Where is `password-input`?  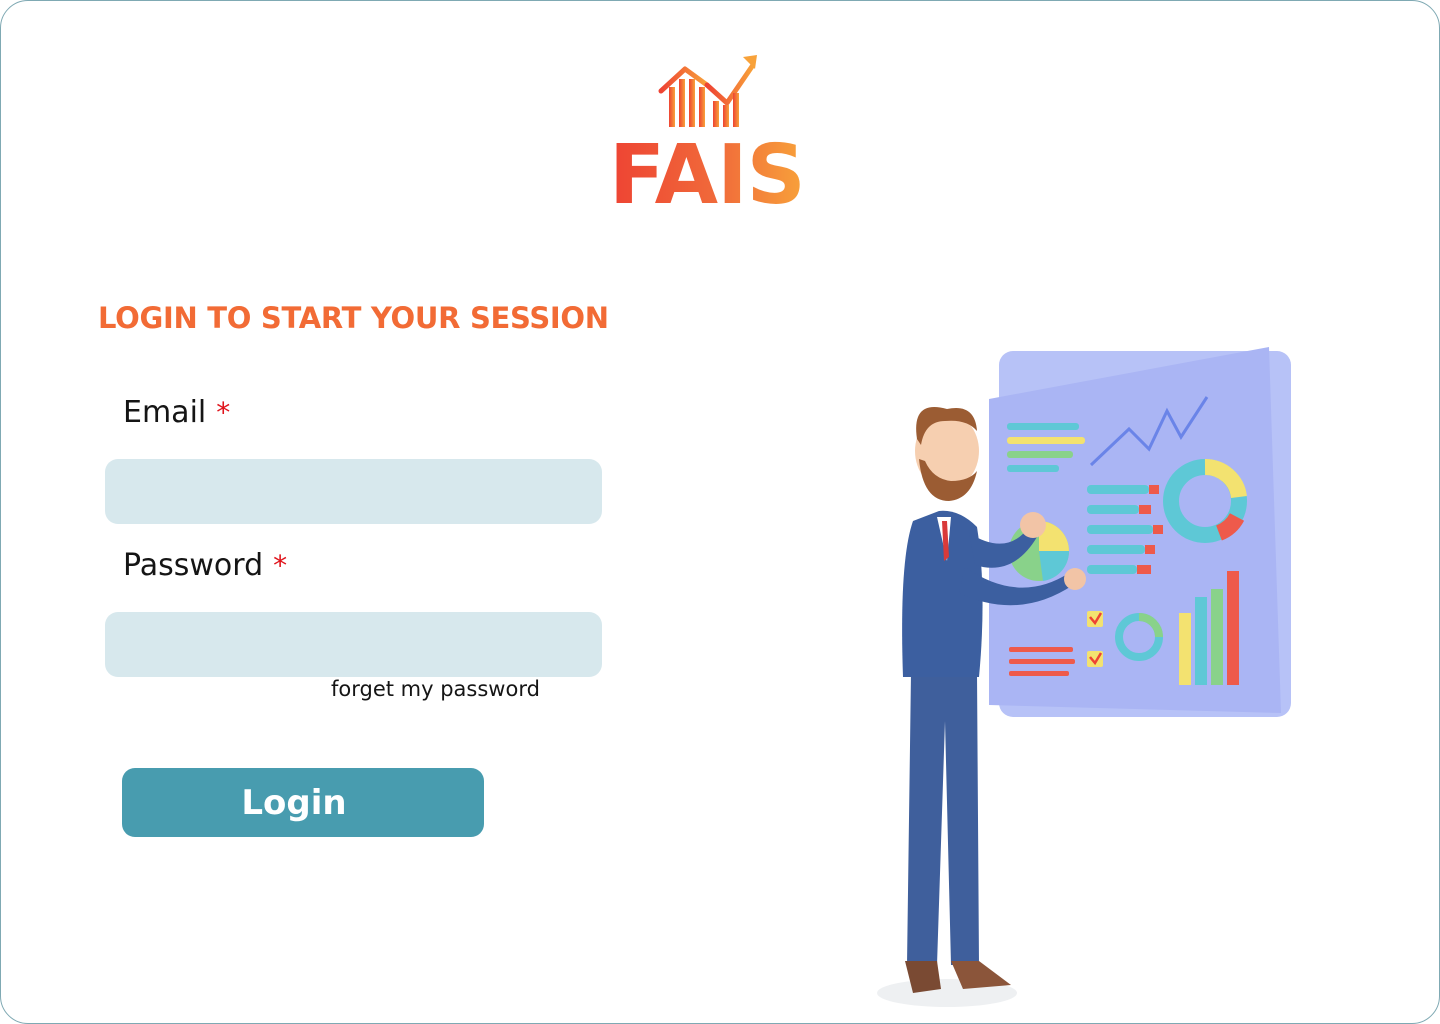
password-input is located at coordinates (353, 644).